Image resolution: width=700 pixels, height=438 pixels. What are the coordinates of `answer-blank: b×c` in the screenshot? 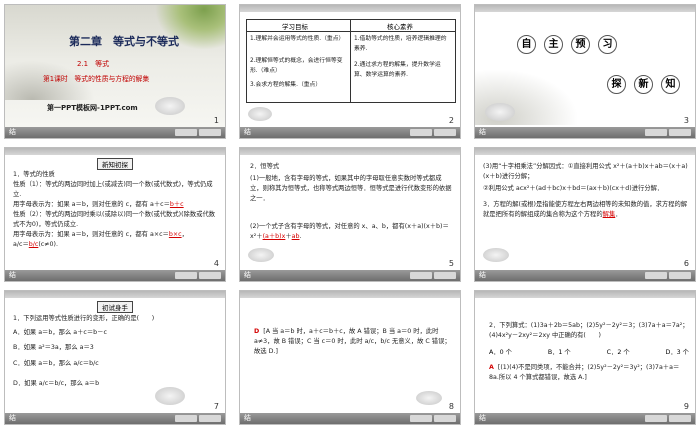 It's located at (175, 234).